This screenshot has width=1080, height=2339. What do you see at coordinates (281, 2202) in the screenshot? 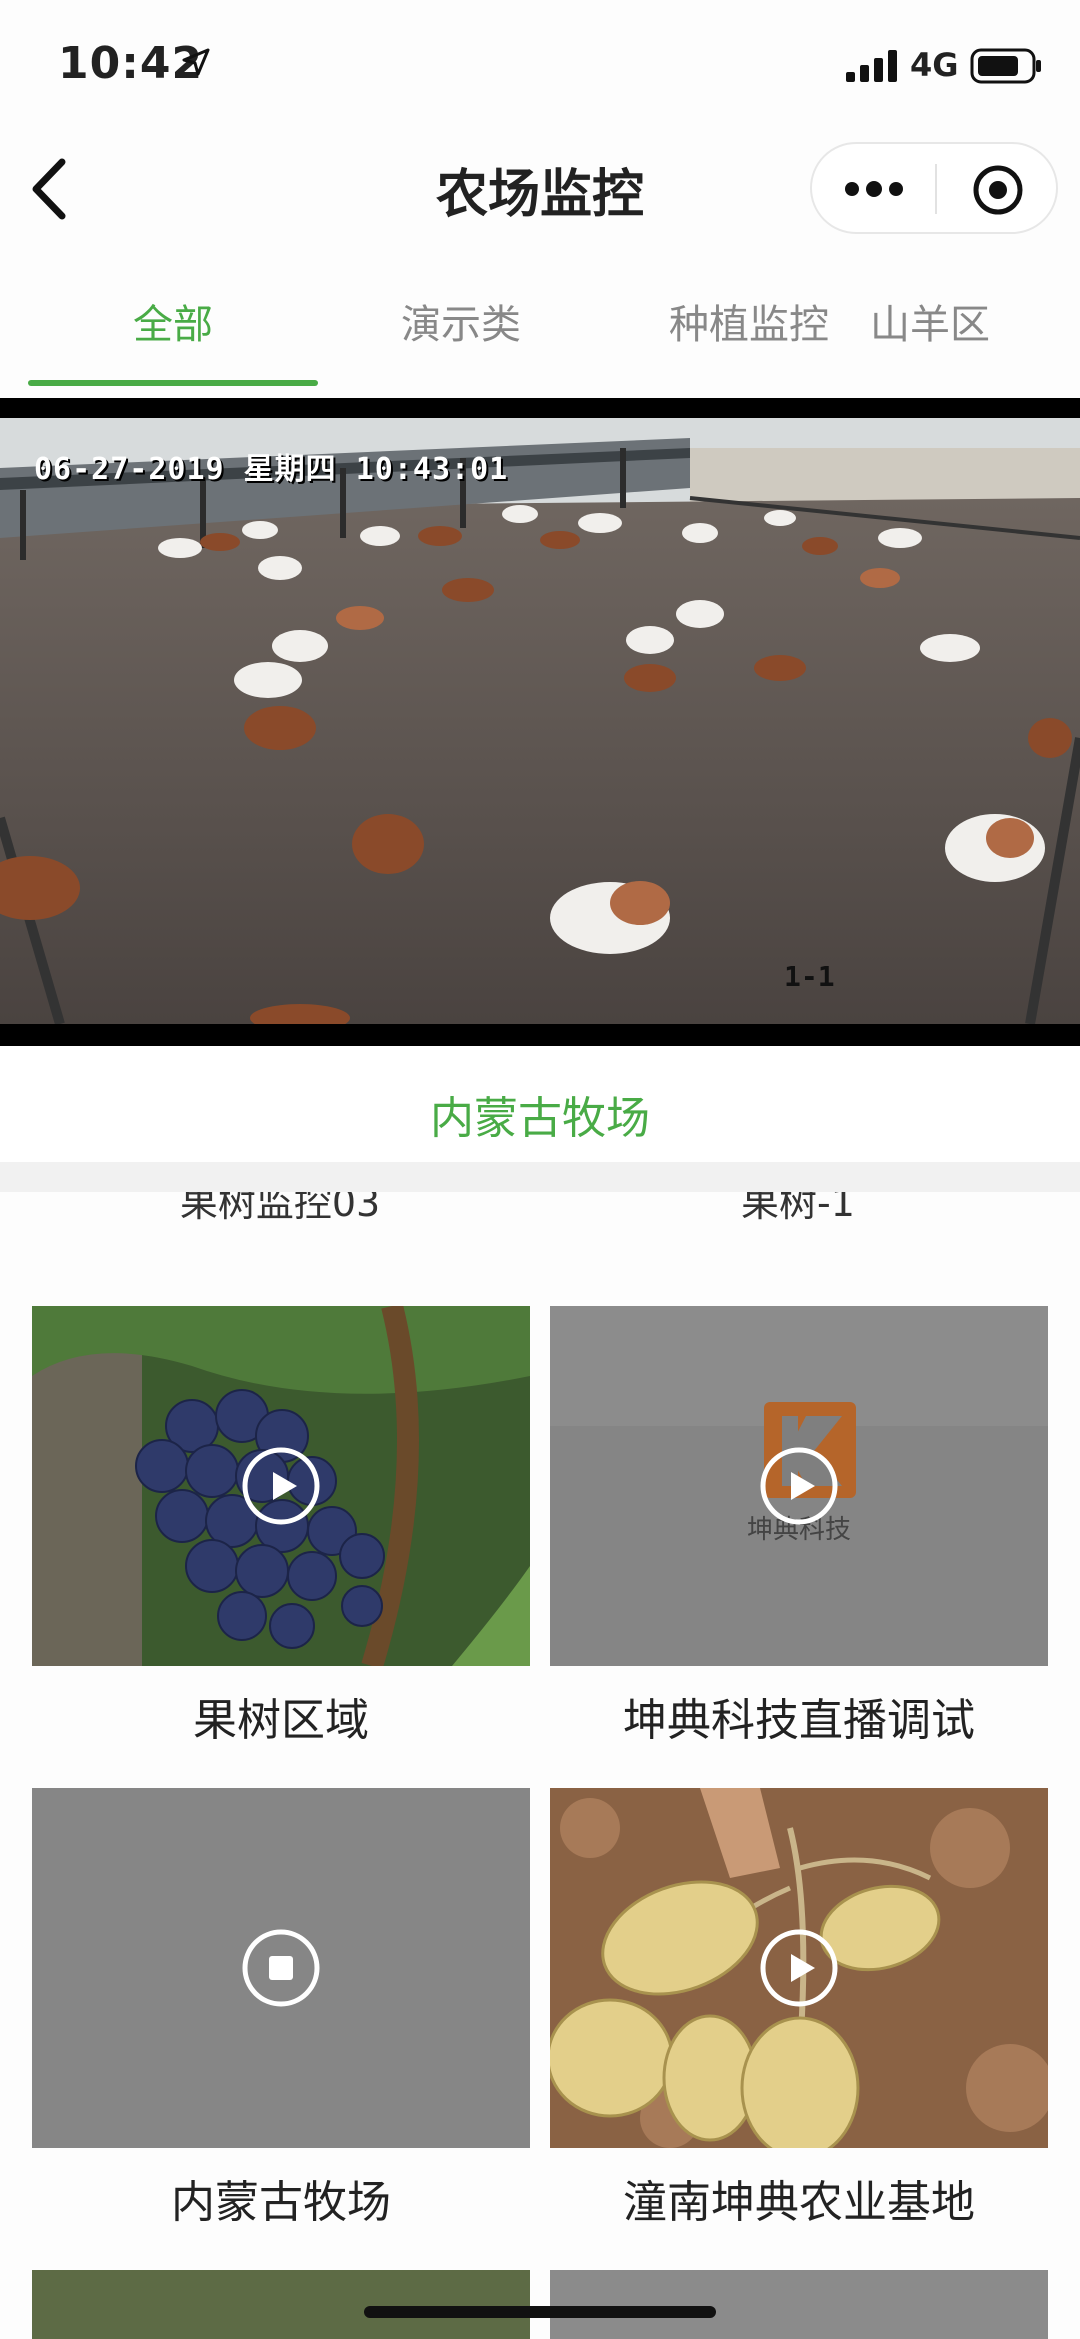
I see `camera-card-label: 内蒙古牧场` at bounding box center [281, 2202].